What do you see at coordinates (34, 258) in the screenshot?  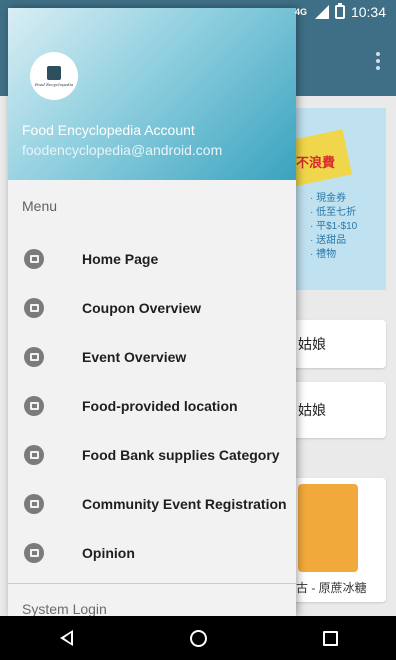 I see `store-icon` at bounding box center [34, 258].